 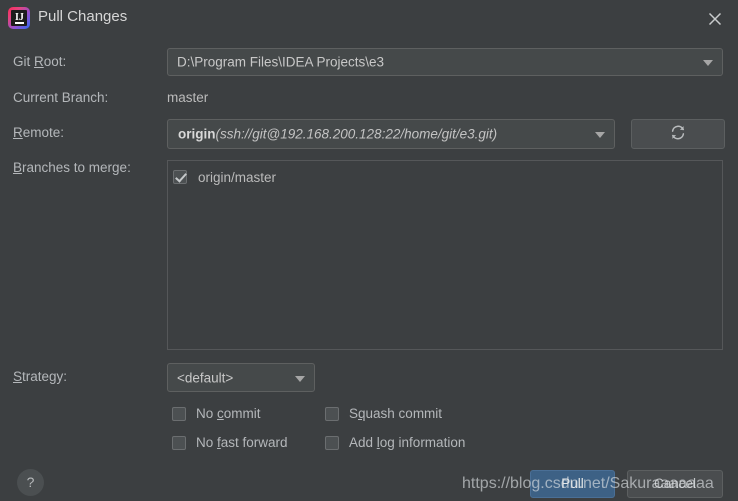 I want to click on refresh-icon, so click(x=678, y=134).